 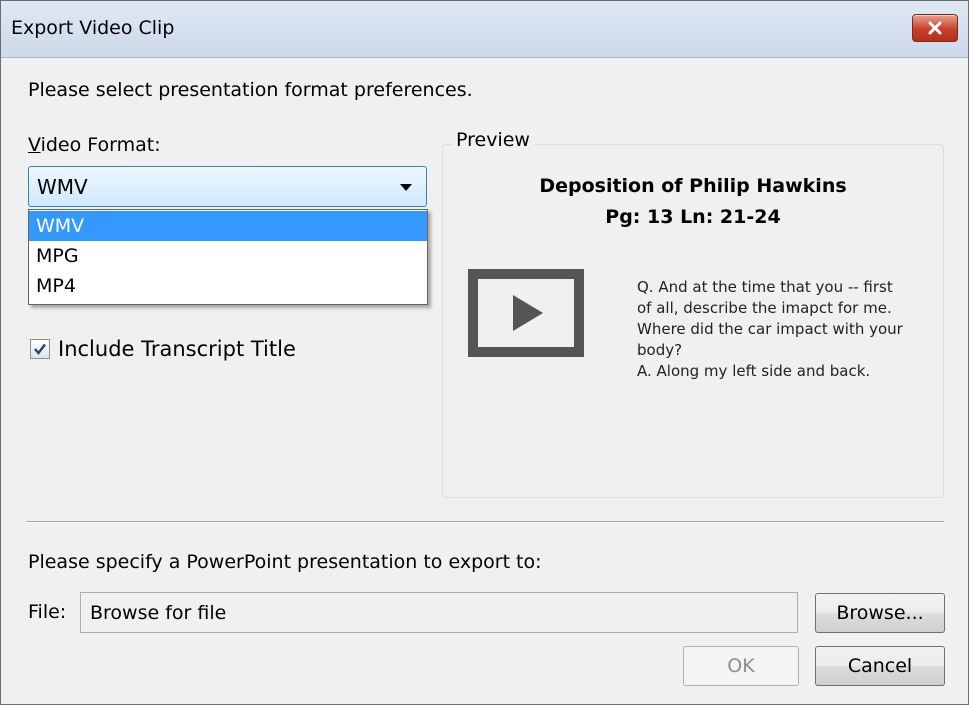 What do you see at coordinates (177, 349) in the screenshot?
I see `include-transcript-title-label: Include Transcript Title` at bounding box center [177, 349].